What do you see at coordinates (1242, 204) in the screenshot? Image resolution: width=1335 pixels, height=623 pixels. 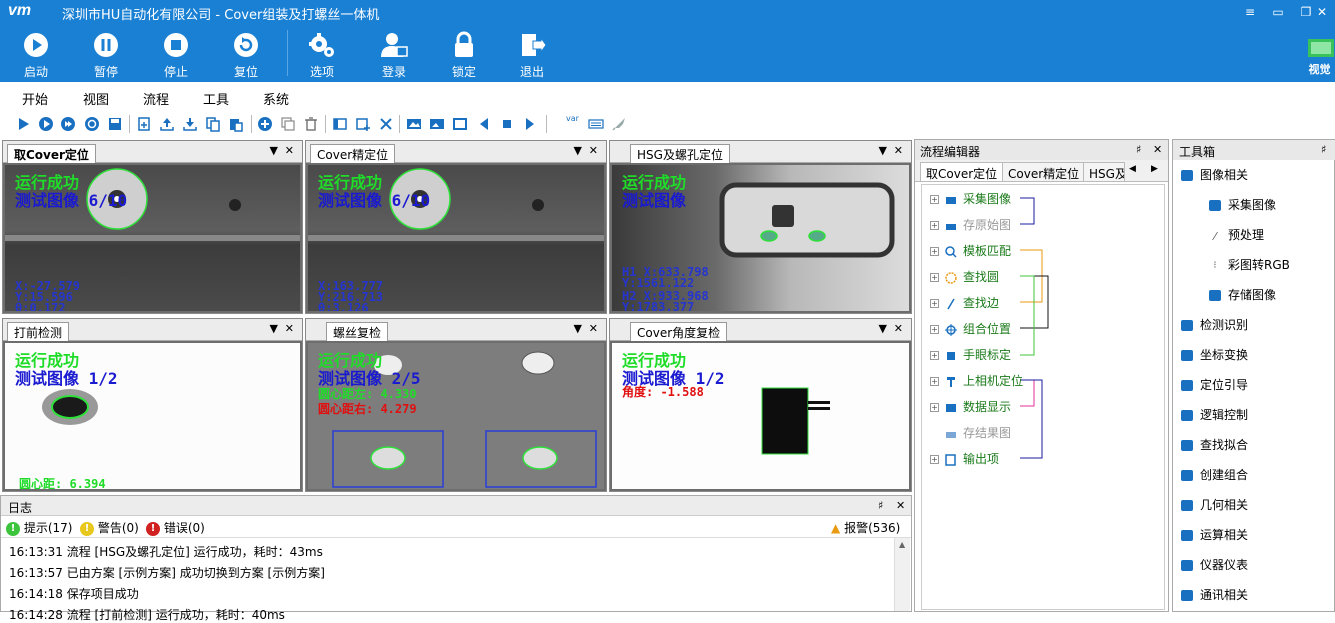 I see `tool-item: 采集图像` at bounding box center [1242, 204].